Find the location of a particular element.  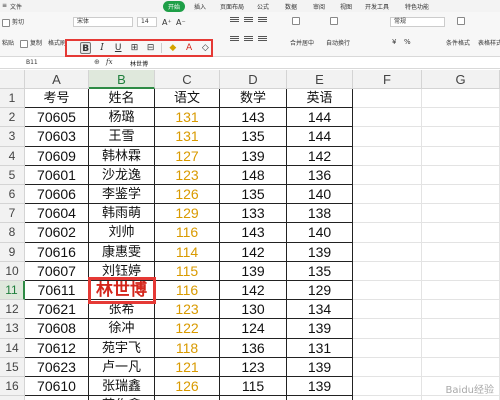

table-cell: 124 is located at coordinates (253, 329).